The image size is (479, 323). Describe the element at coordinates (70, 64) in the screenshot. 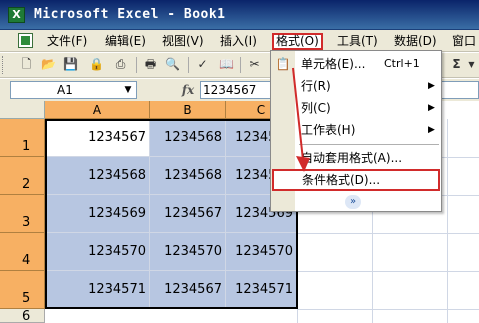

I see `save-icon: 💾` at that location.